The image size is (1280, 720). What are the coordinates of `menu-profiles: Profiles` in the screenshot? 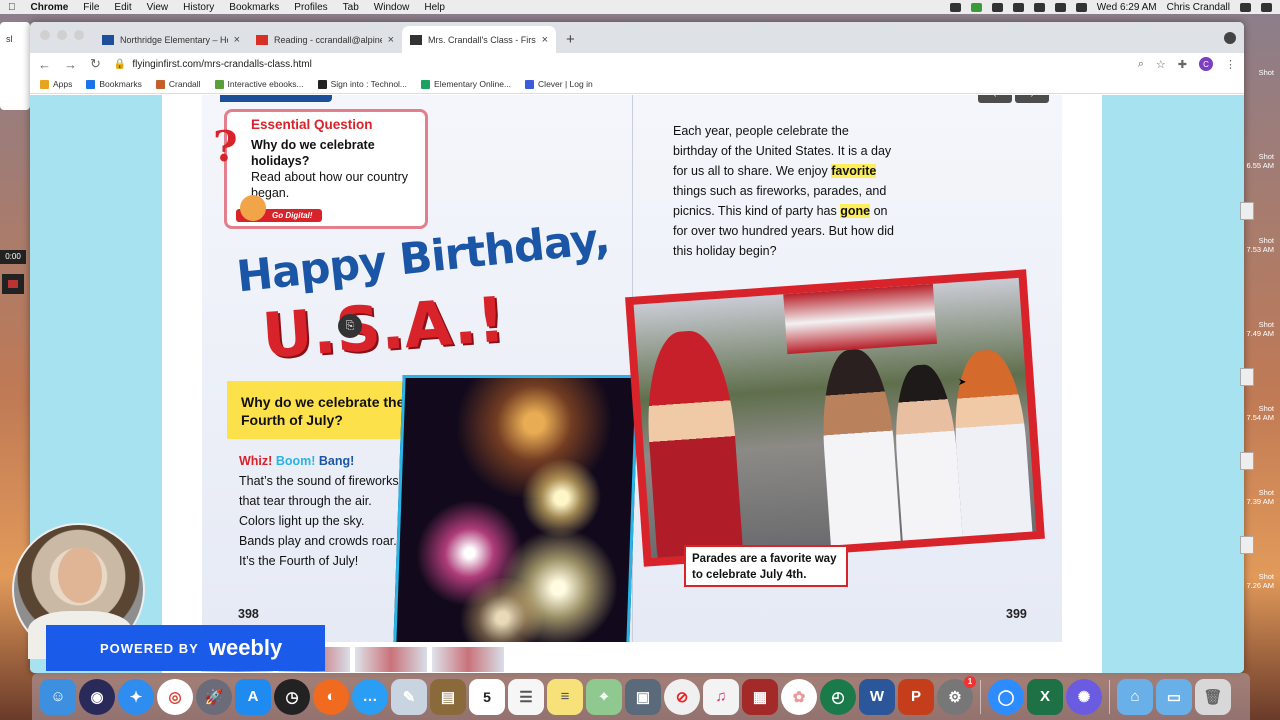 It's located at (310, 7).